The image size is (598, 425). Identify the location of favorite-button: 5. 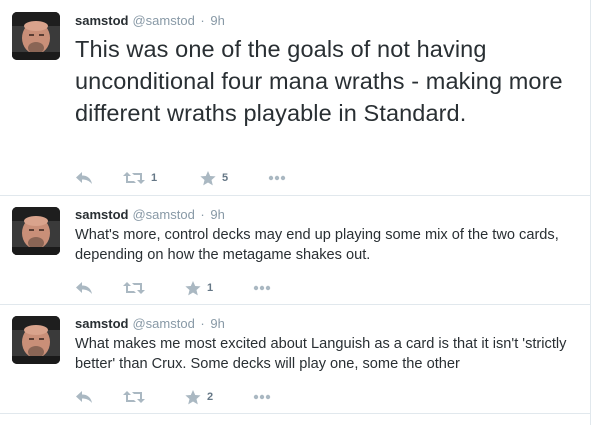
(214, 178).